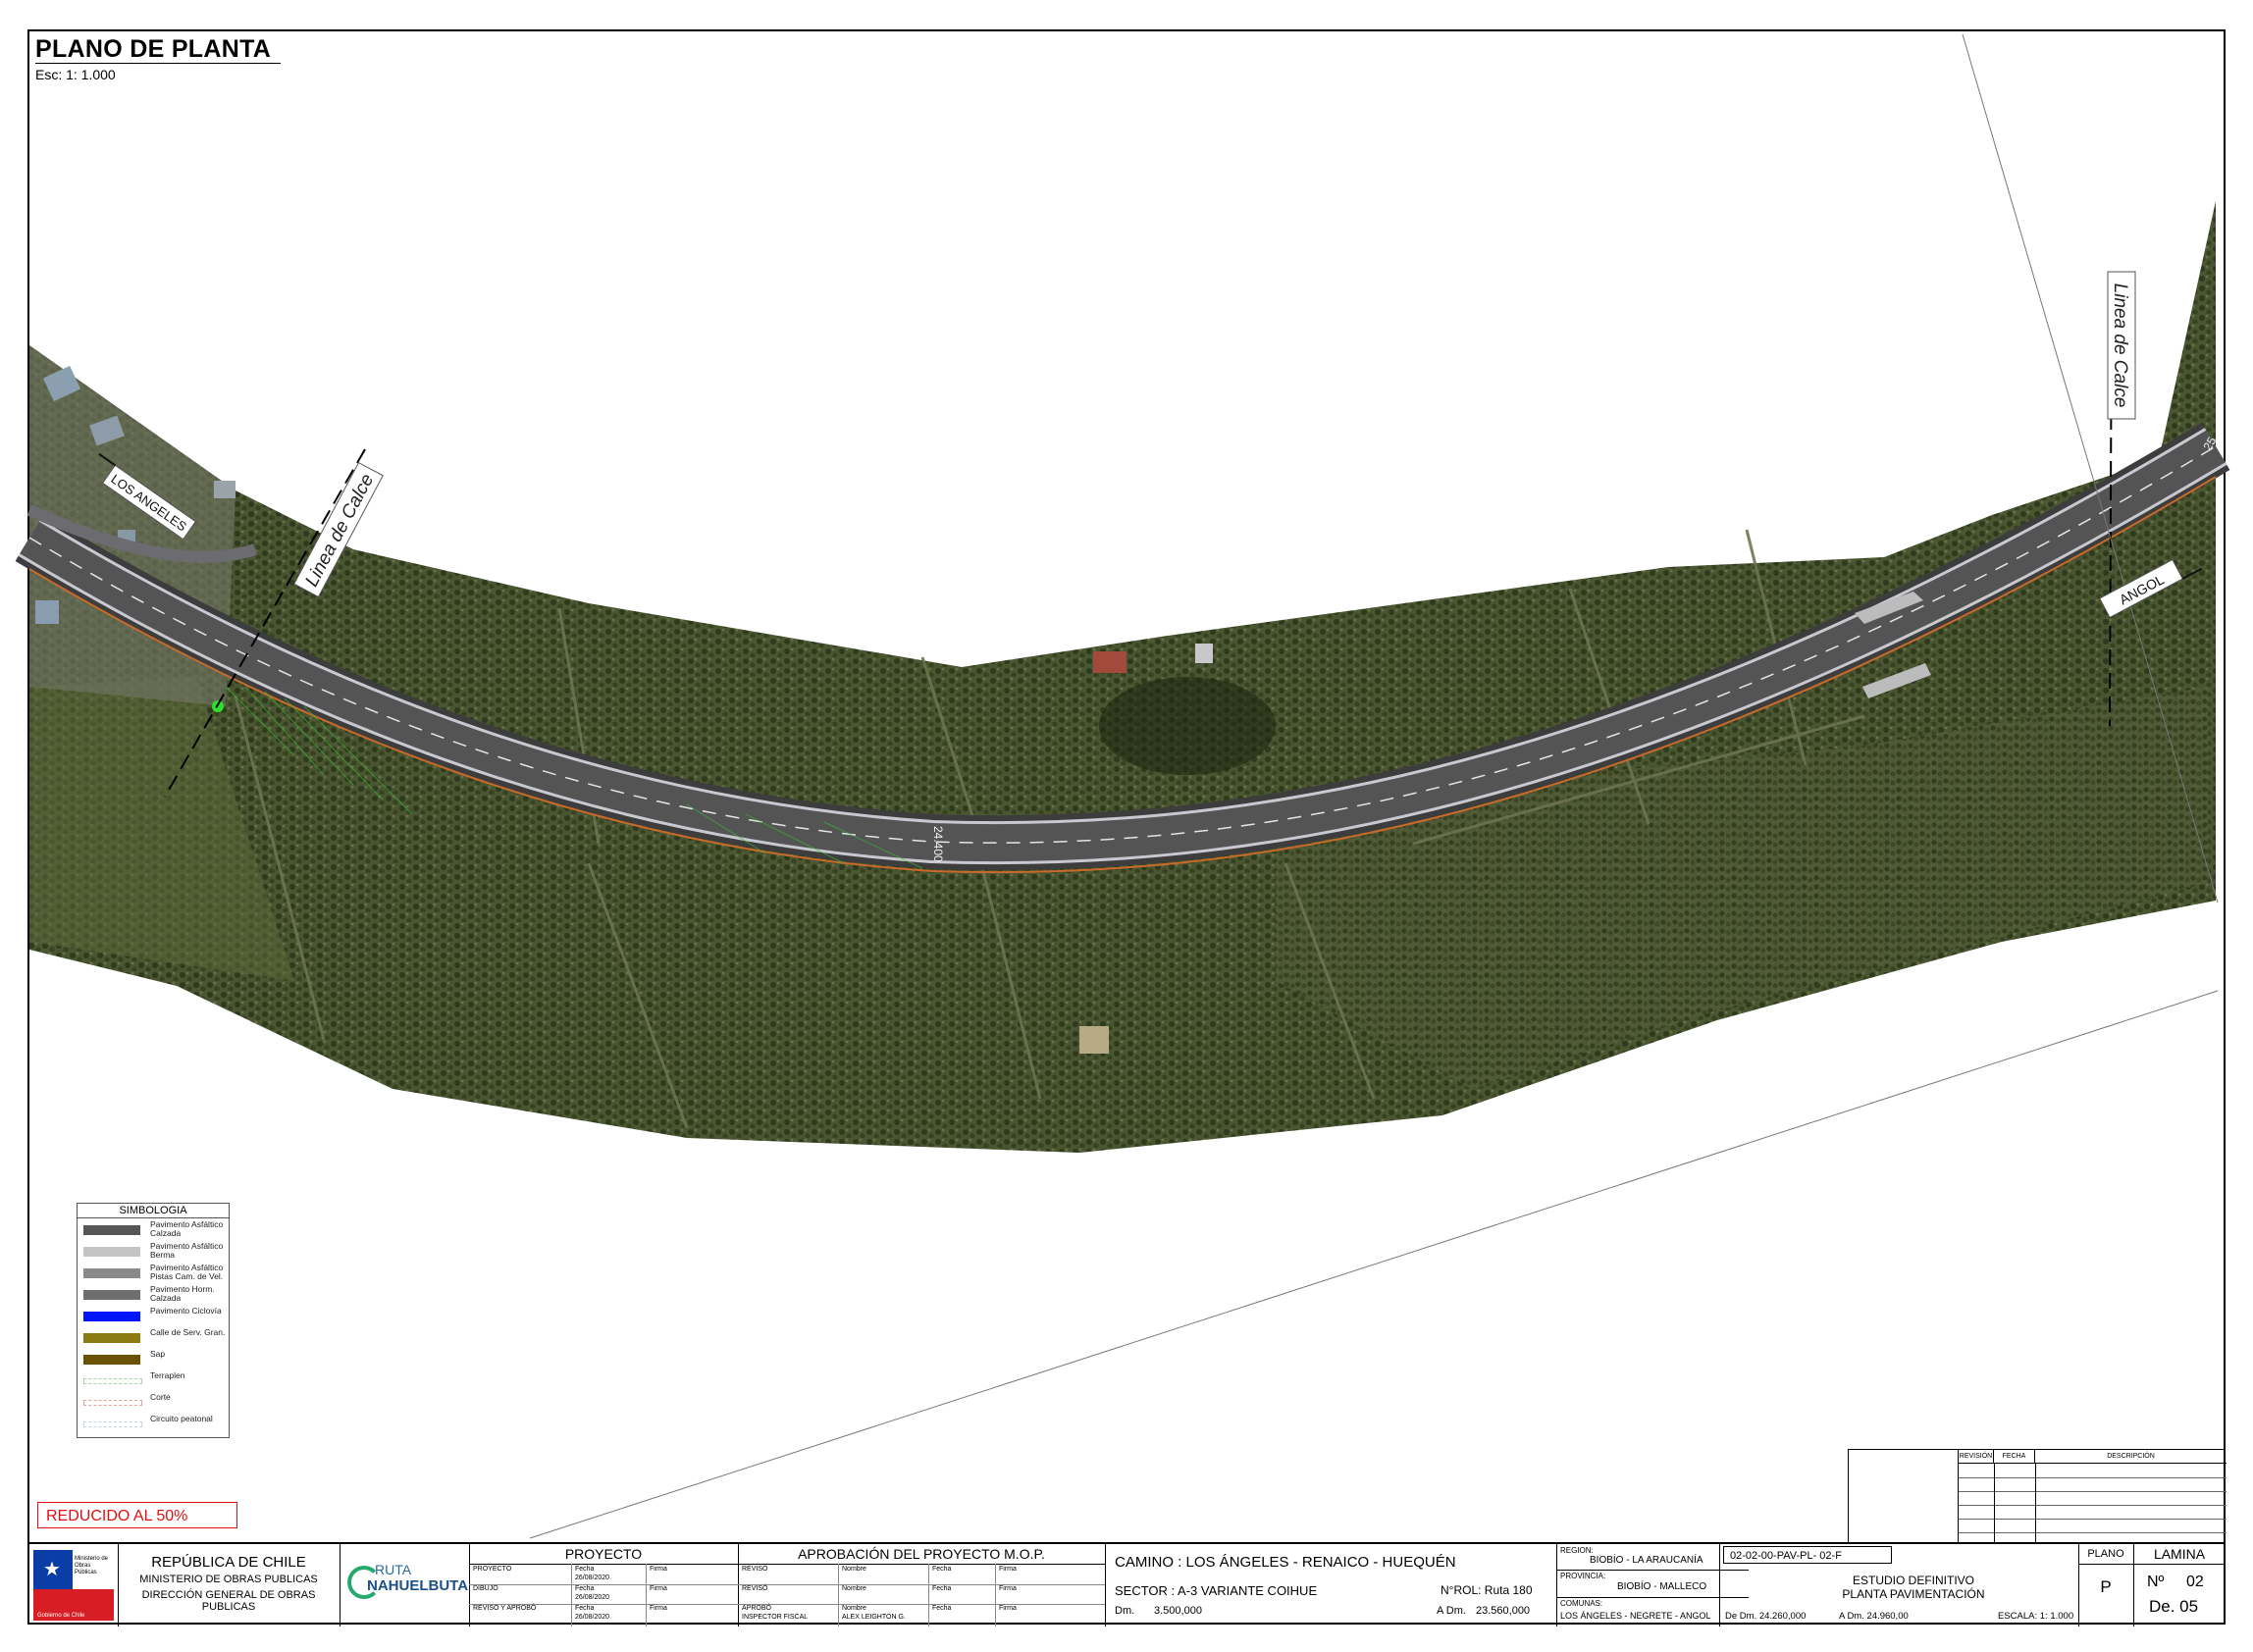 This screenshot has height=1652, width=2253. I want to click on comunas-value: LOS ÁNGELES - NEGRETE - ANGOL, so click(1635, 1616).